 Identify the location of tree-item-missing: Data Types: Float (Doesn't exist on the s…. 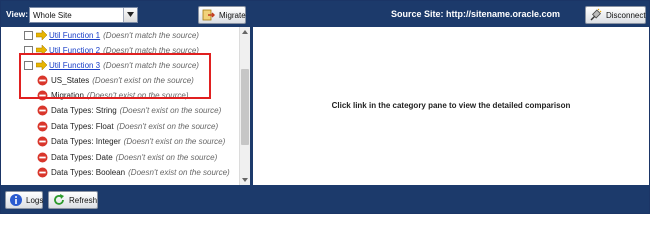
(109, 126).